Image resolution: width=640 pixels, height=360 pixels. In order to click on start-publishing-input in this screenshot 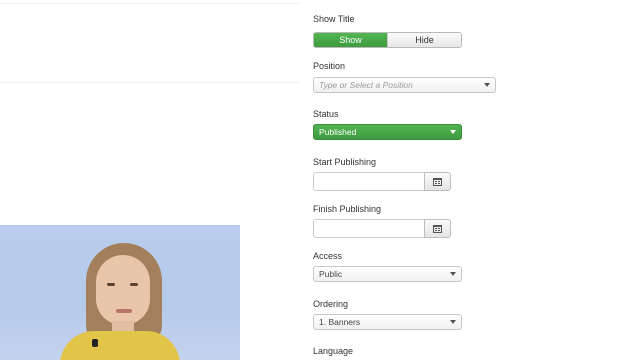, I will do `click(368, 181)`.